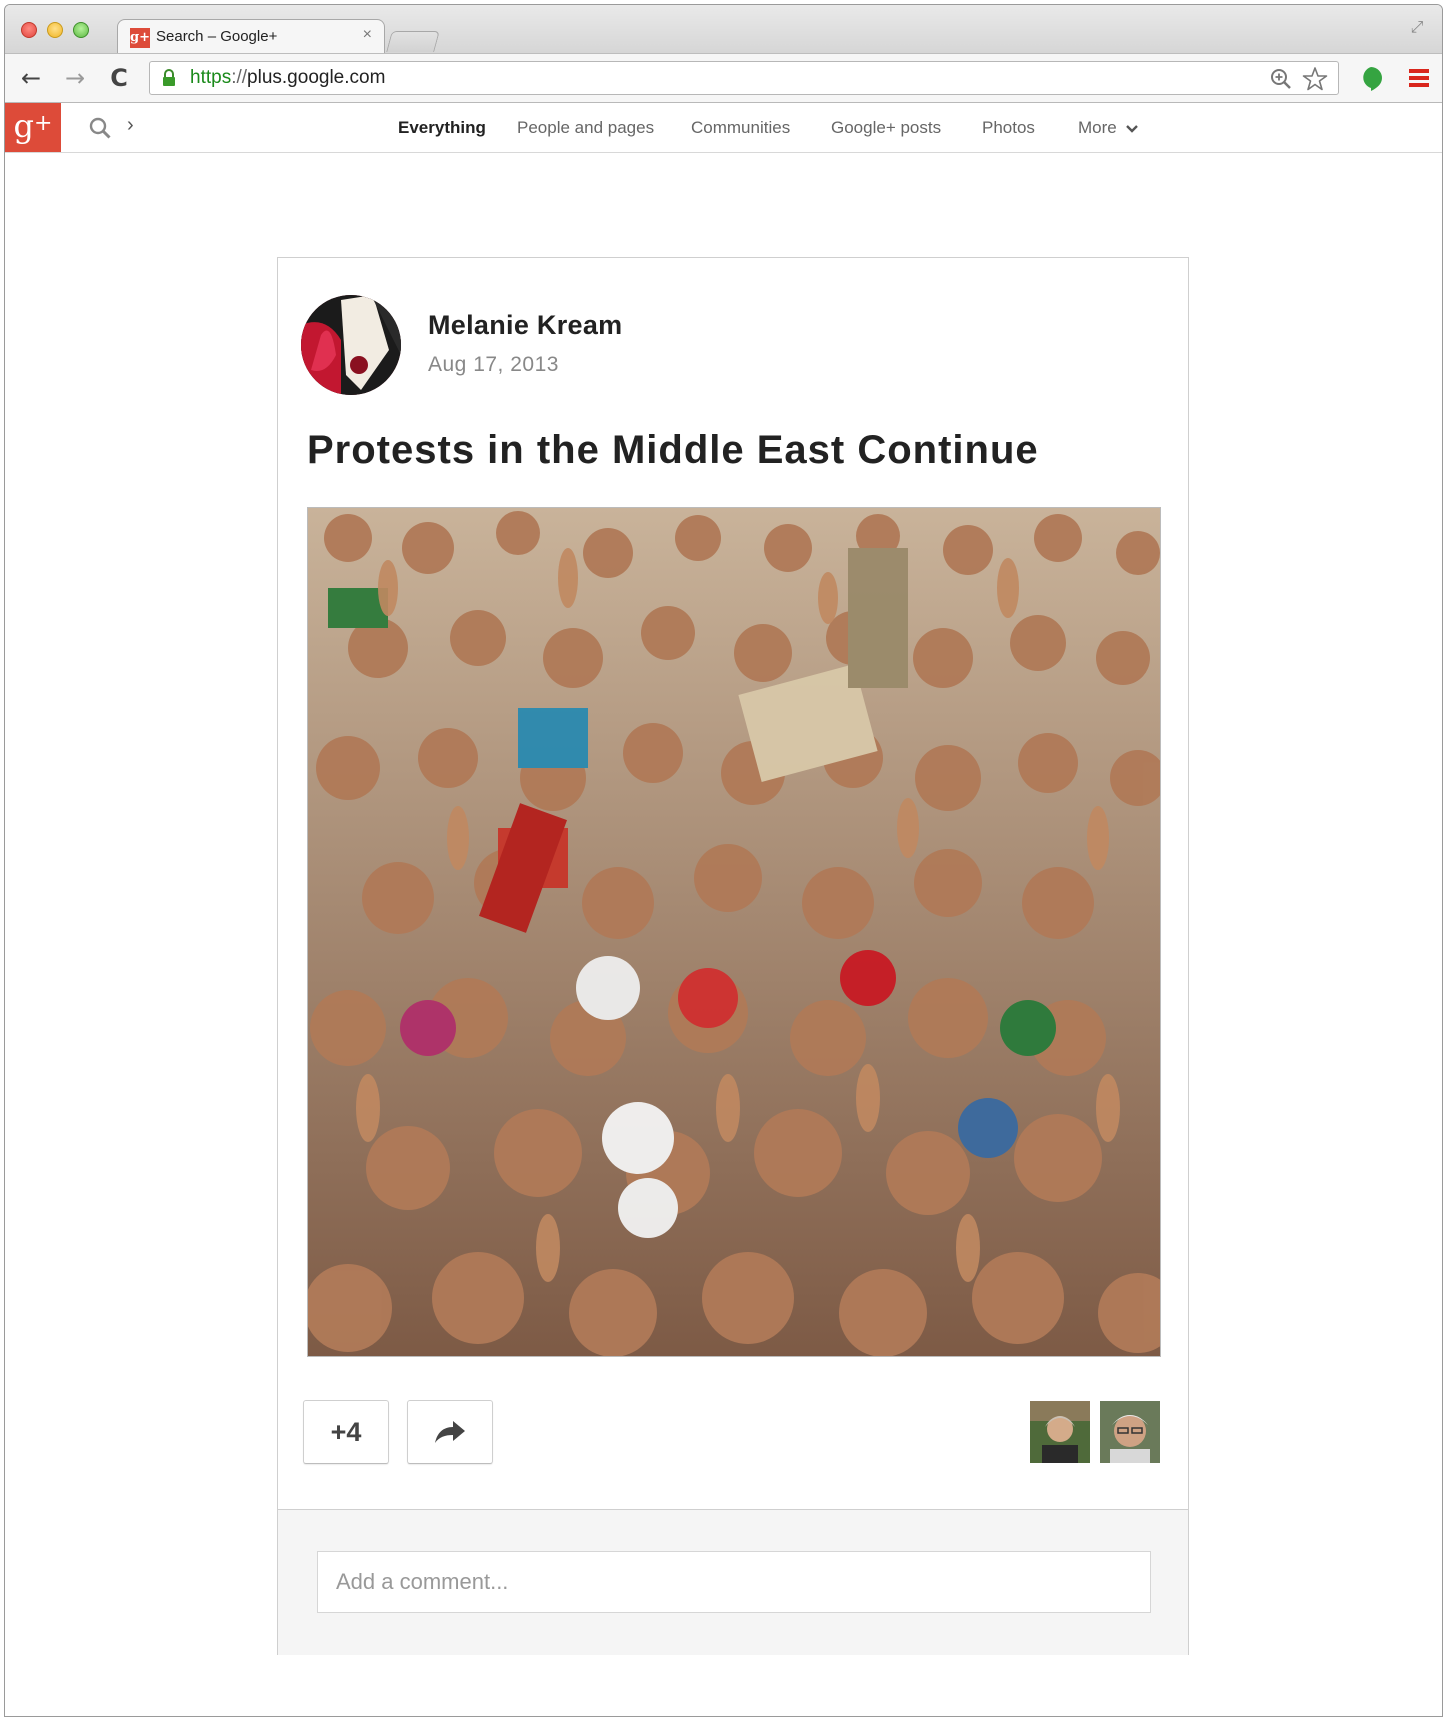 The height and width of the screenshot is (1719, 1445). I want to click on forward-button: →, so click(75, 78).